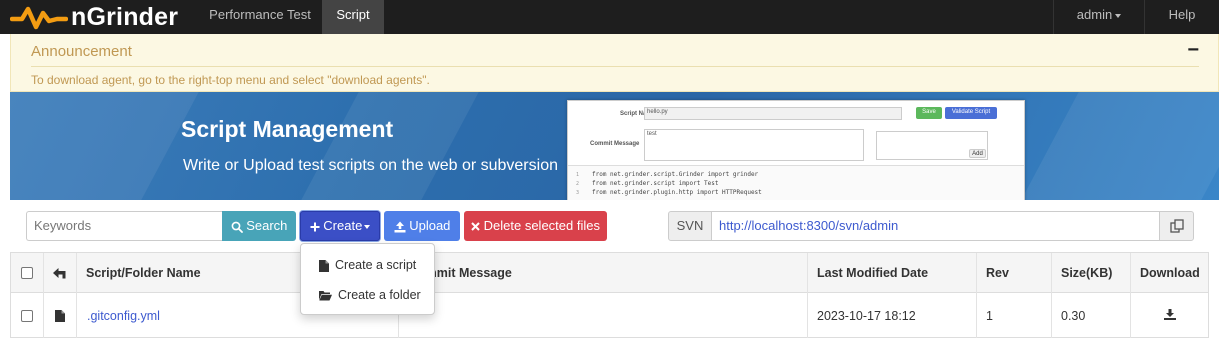  Describe the element at coordinates (609, 316) in the screenshot. I see `table-row: .gitconfig.yml 2023-10-17 18:12 1 0.30` at that location.